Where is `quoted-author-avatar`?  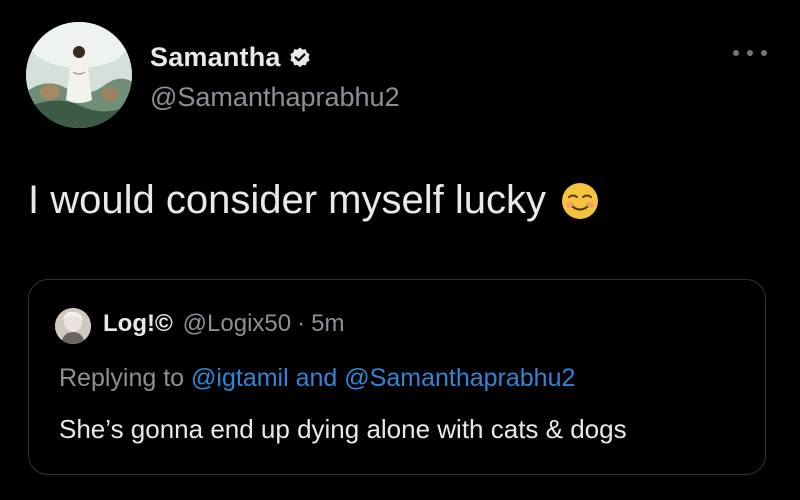 quoted-author-avatar is located at coordinates (73, 326).